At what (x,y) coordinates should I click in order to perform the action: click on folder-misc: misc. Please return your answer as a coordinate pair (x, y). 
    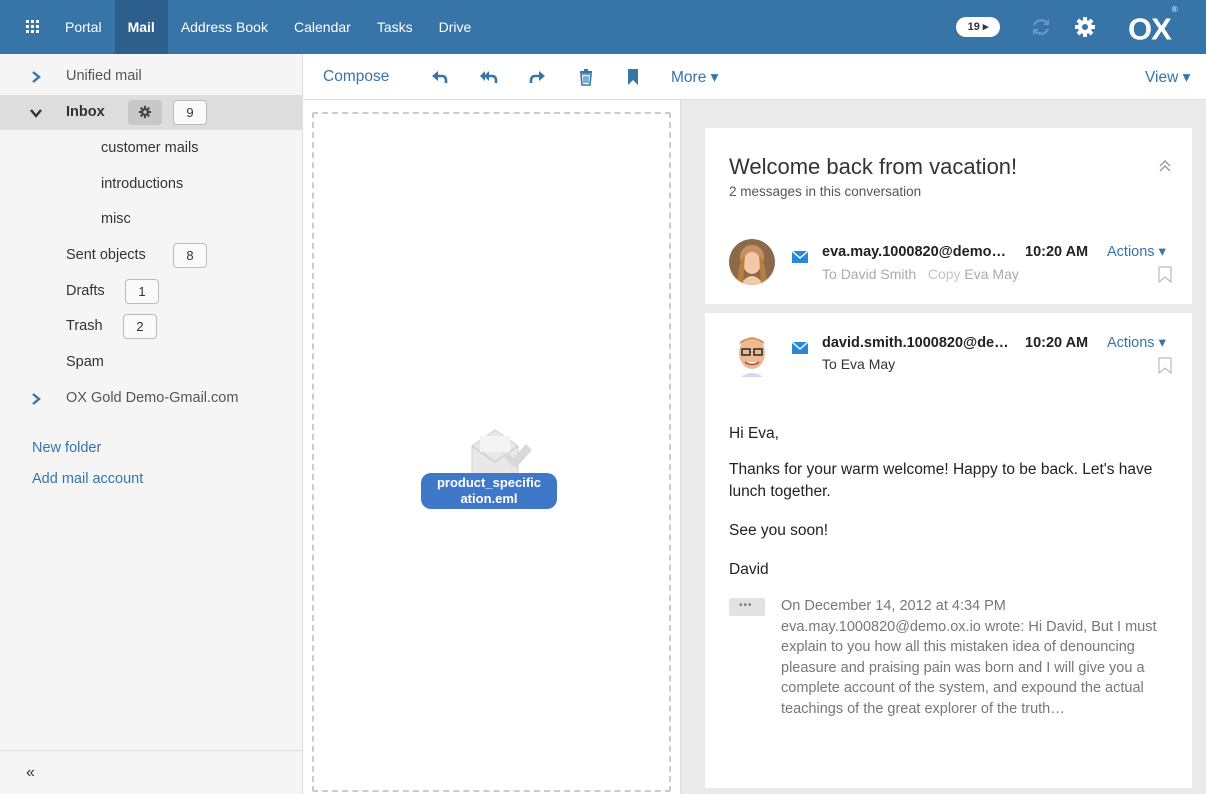
    Looking at the image, I should click on (151, 219).